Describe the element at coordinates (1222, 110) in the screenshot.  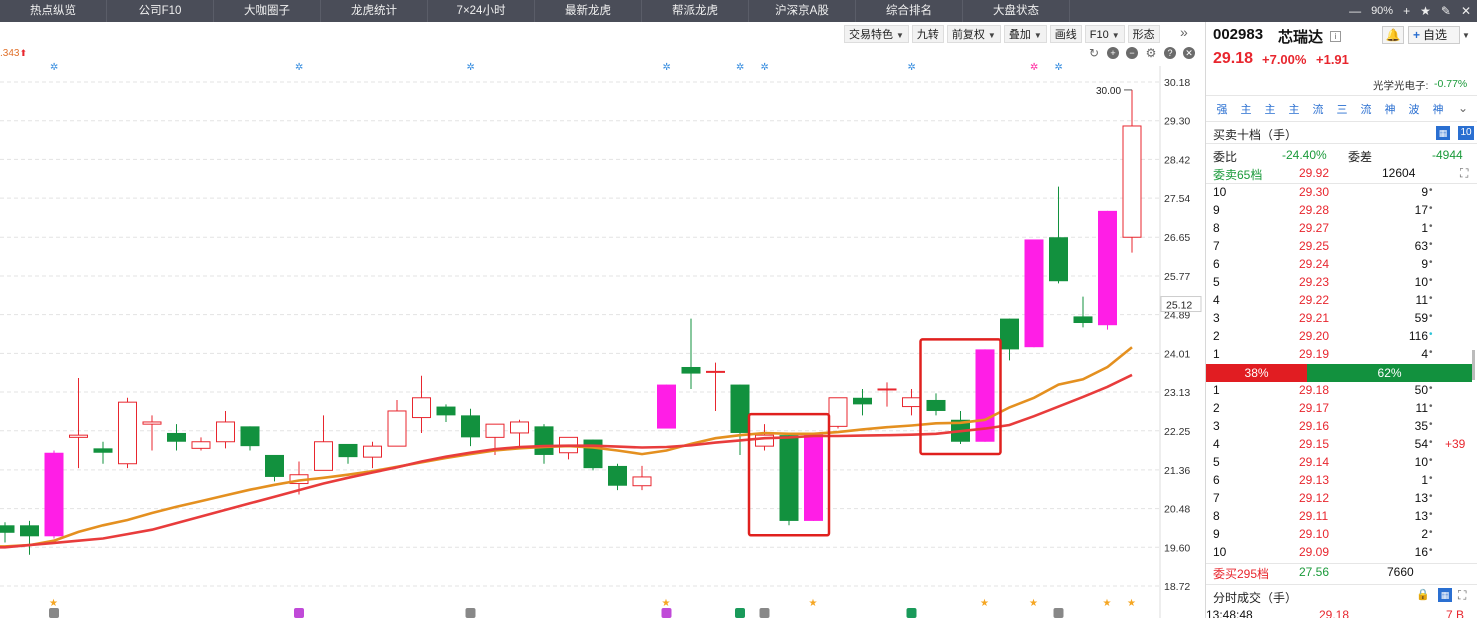
I see `indicator-tag: 强` at that location.